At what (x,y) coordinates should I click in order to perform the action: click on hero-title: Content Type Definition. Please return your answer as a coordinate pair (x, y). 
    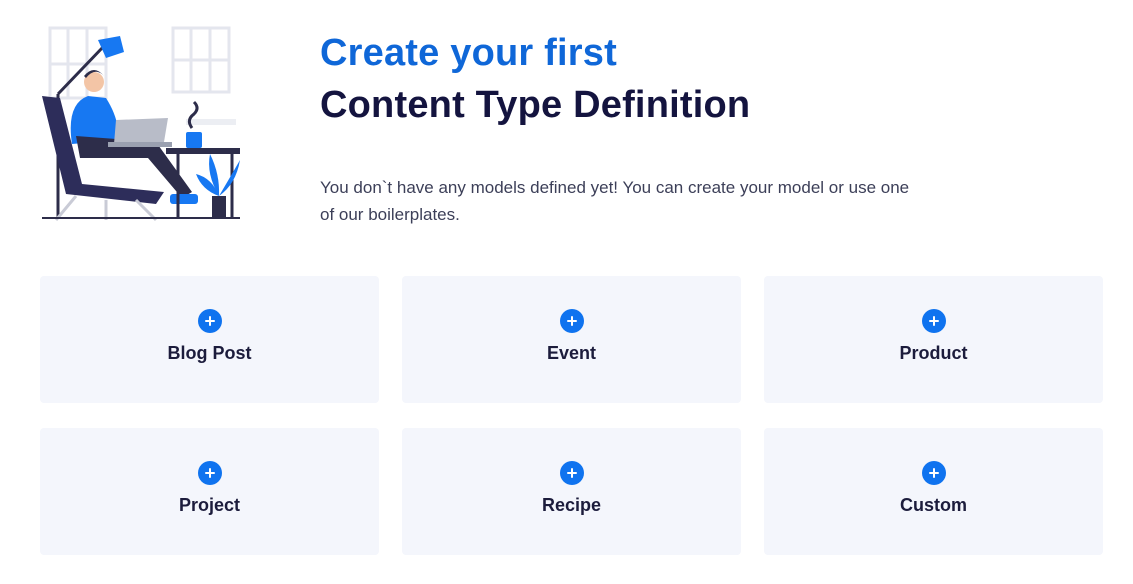
    Looking at the image, I should click on (535, 105).